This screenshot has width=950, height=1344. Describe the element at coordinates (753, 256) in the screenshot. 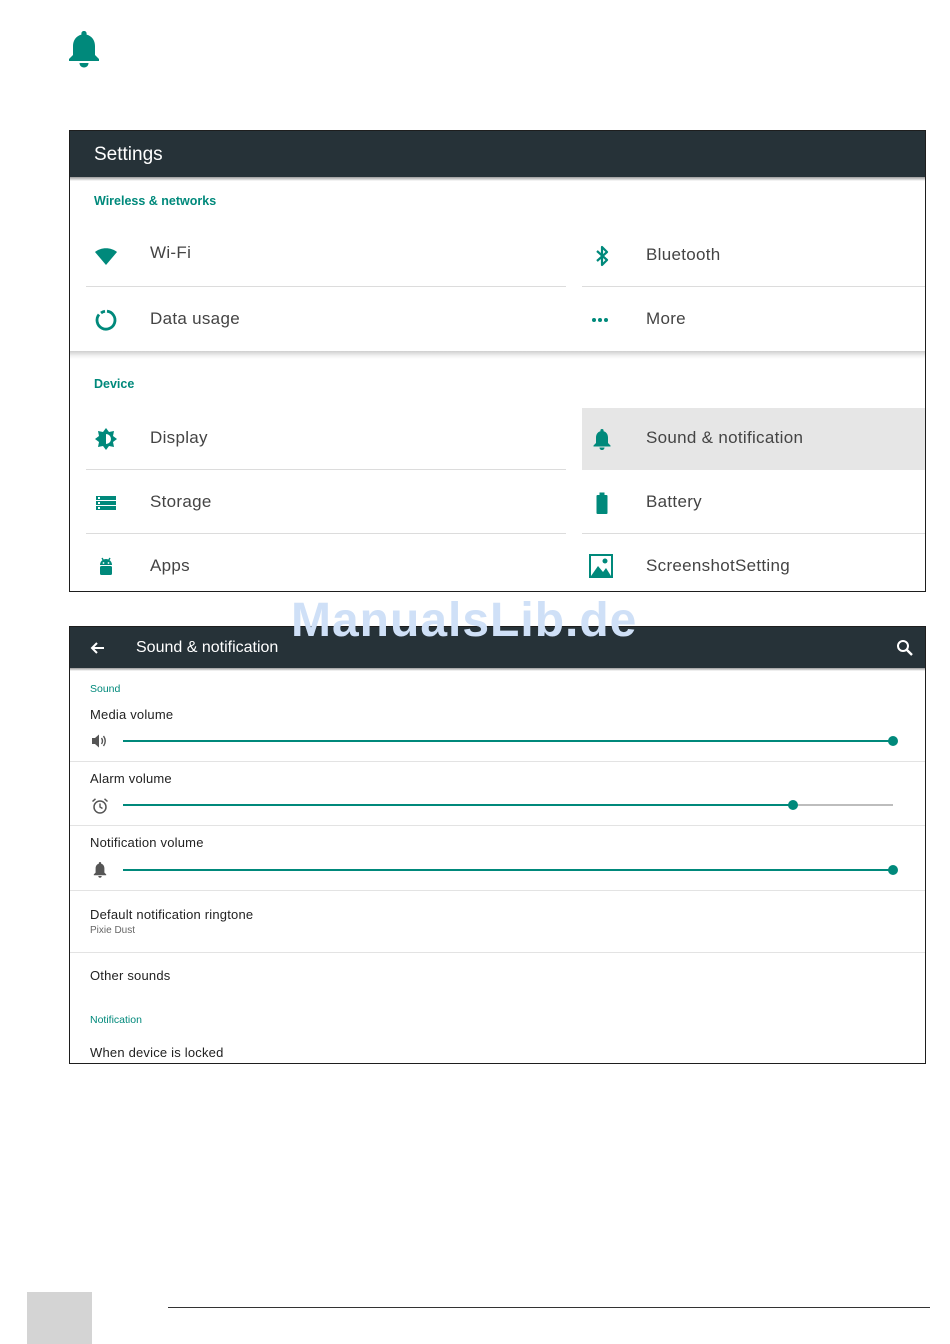

I see `settings-item-bluetooth: Bluetooth` at that location.